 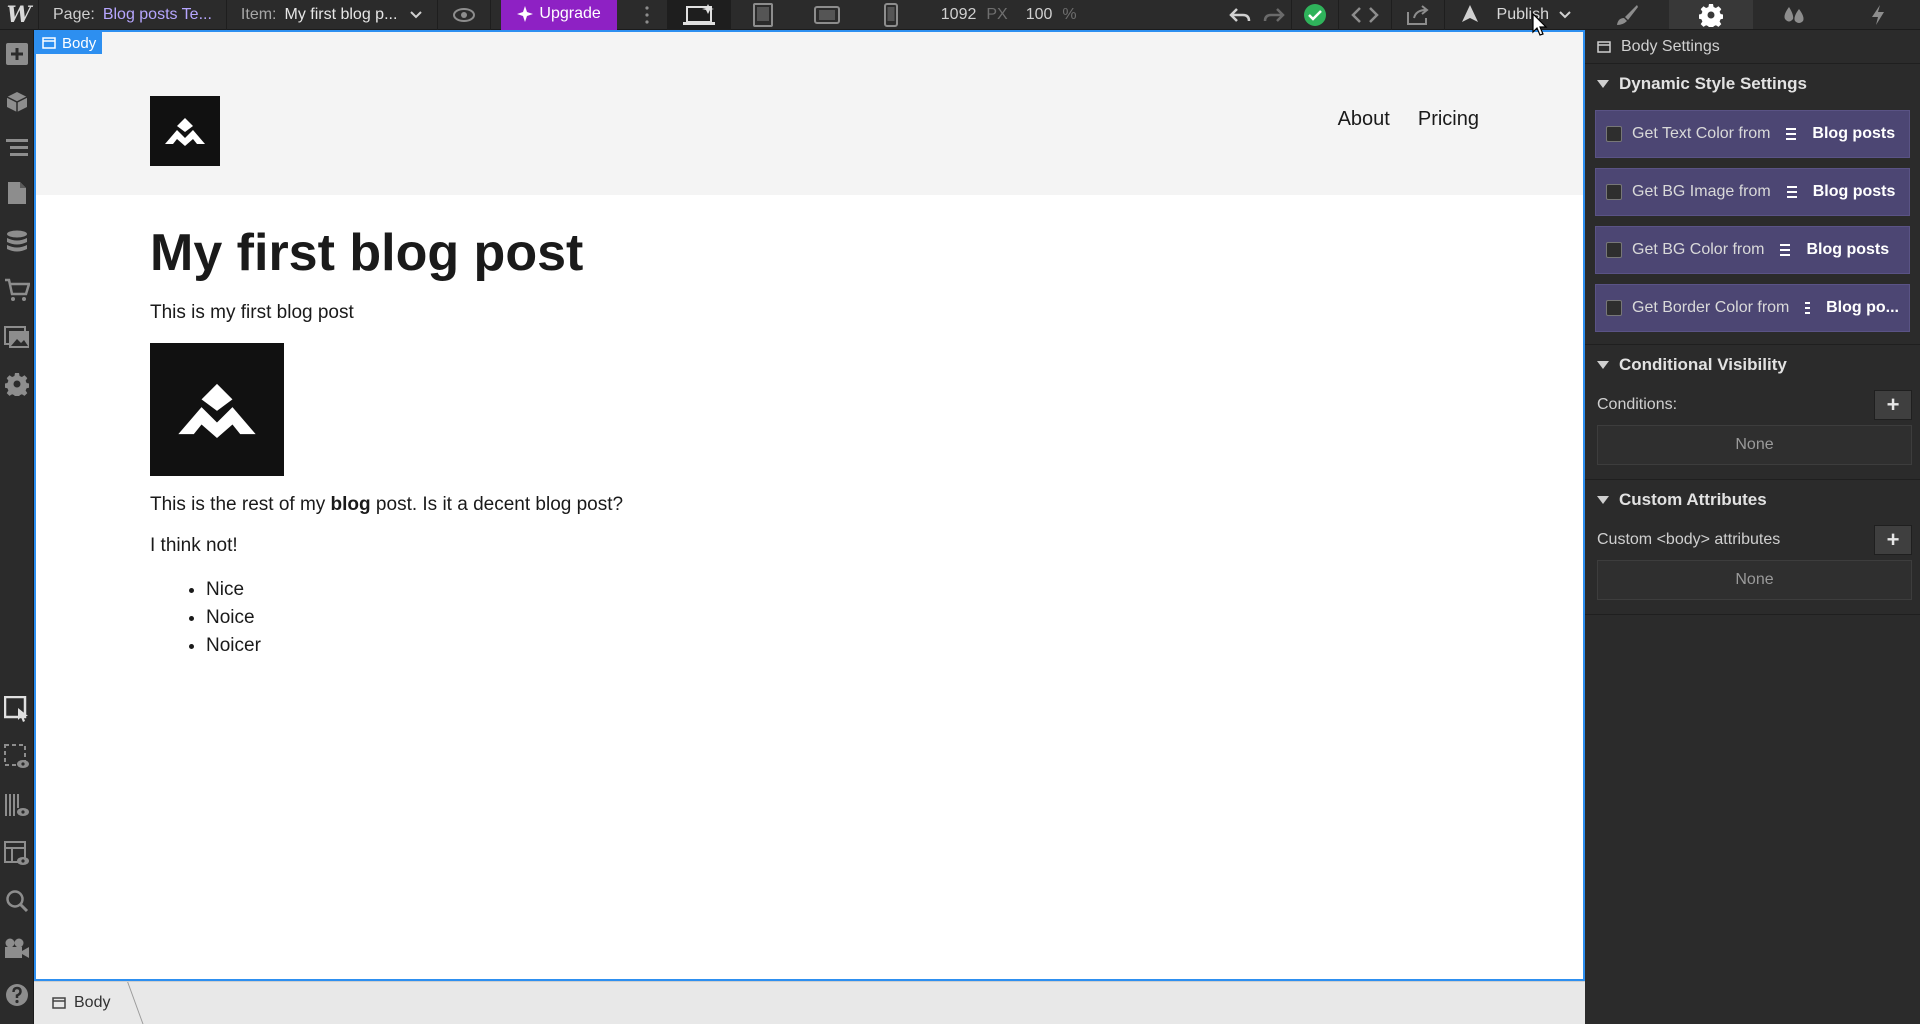 What do you see at coordinates (1670, 46) in the screenshot?
I see `panel-title: Body Settings` at bounding box center [1670, 46].